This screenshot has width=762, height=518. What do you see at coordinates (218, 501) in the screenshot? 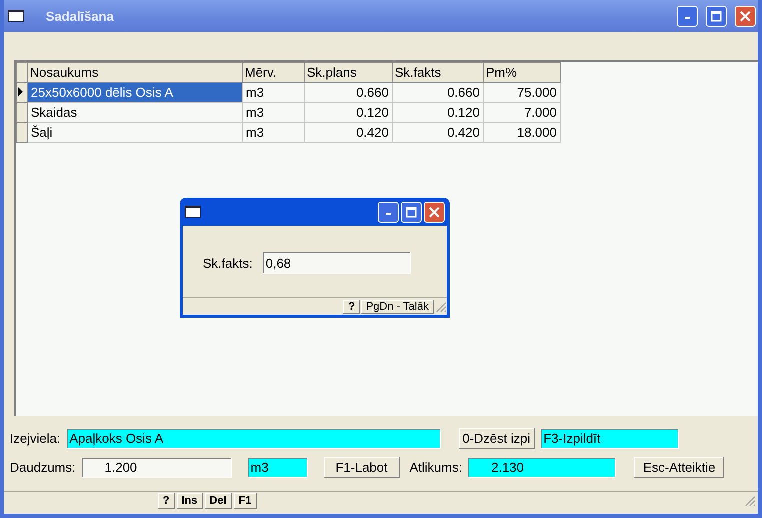
I see `shortcut-key: Del` at bounding box center [218, 501].